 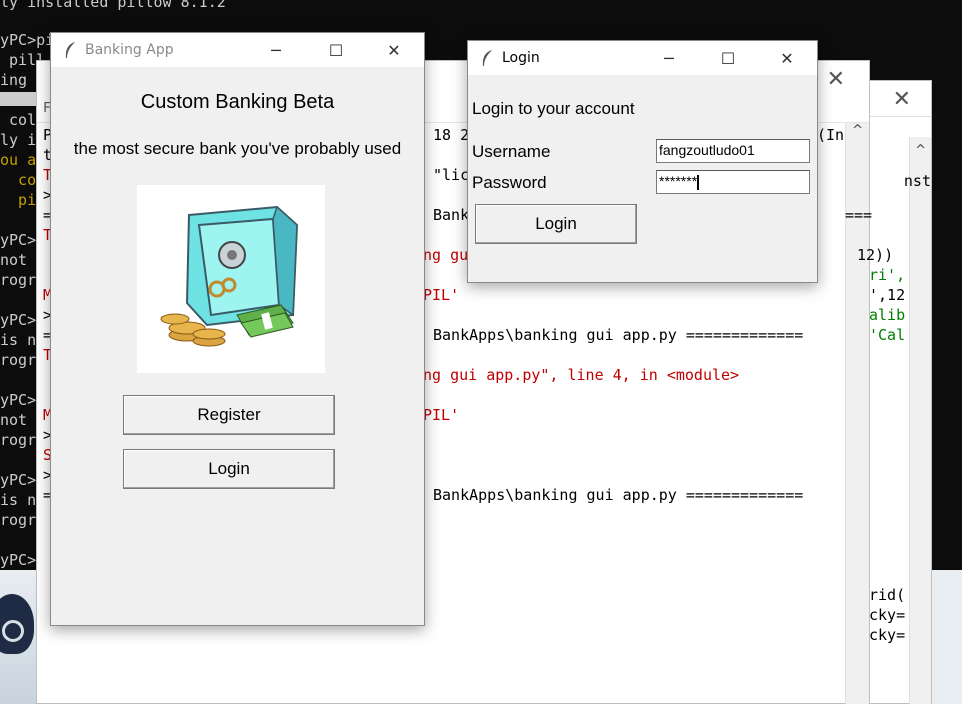 I want to click on idle-back-text: nst, so click(x=917, y=181).